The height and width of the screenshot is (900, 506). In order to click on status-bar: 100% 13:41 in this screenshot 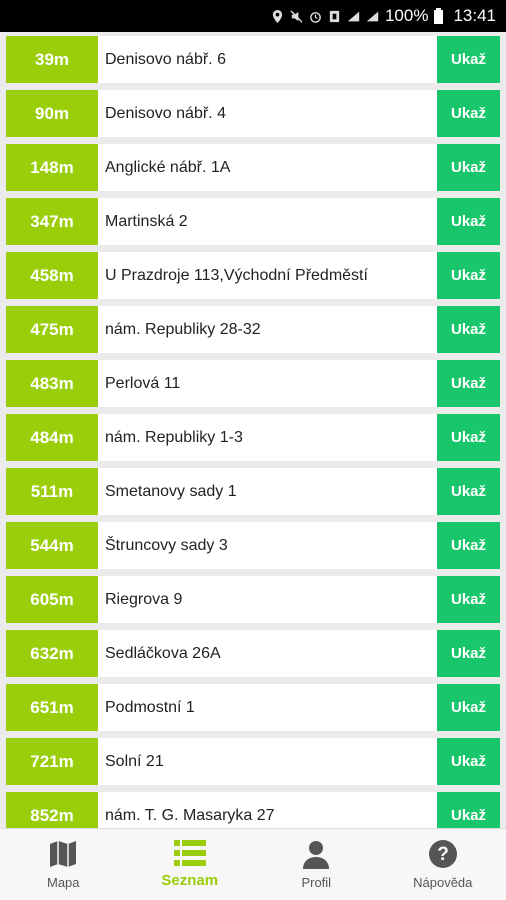, I will do `click(253, 16)`.